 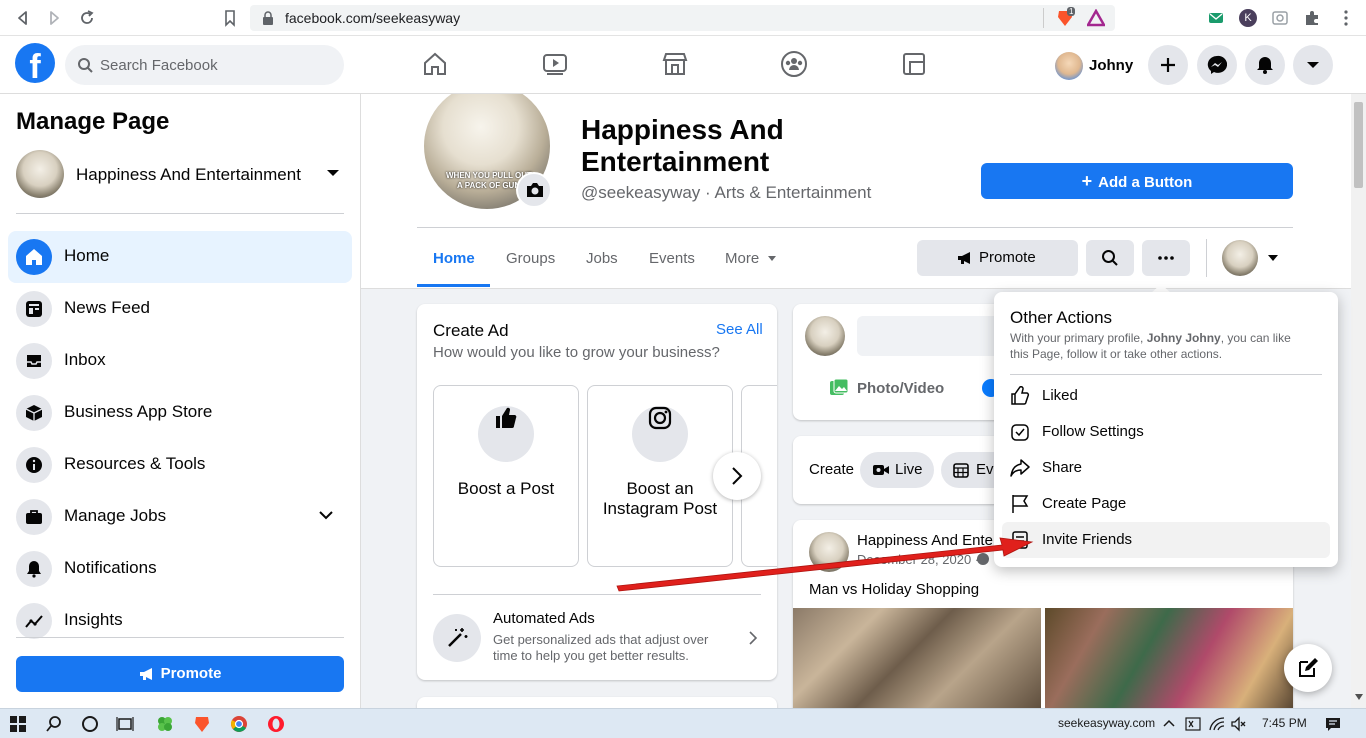 What do you see at coordinates (925, 540) in the screenshot?
I see `post-author: Happiness And Ente` at bounding box center [925, 540].